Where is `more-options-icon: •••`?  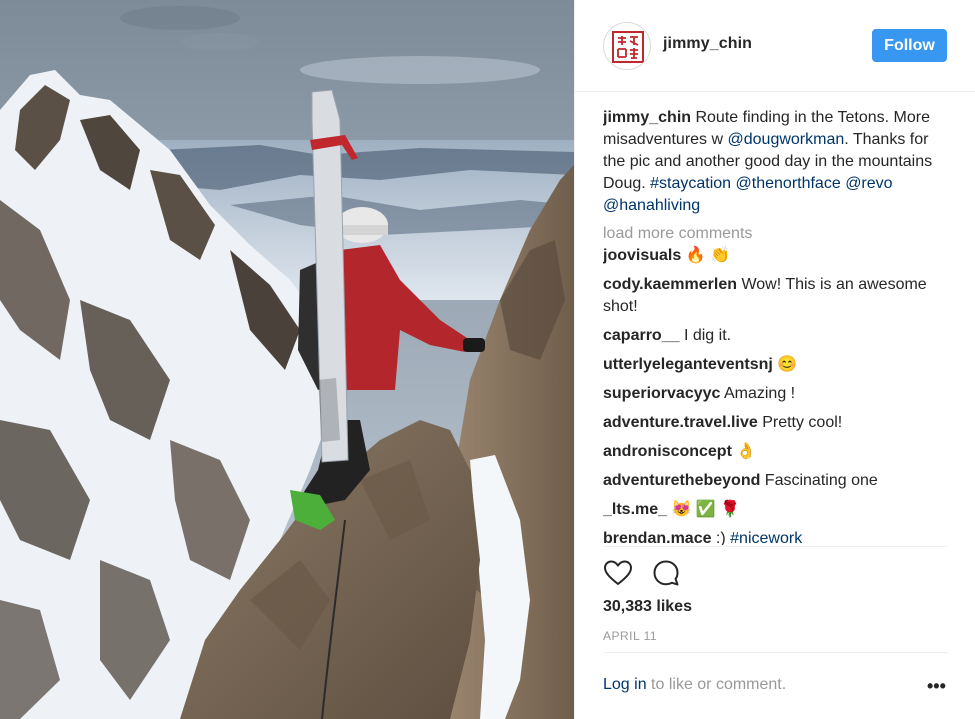
more-options-icon: ••• is located at coordinates (936, 686).